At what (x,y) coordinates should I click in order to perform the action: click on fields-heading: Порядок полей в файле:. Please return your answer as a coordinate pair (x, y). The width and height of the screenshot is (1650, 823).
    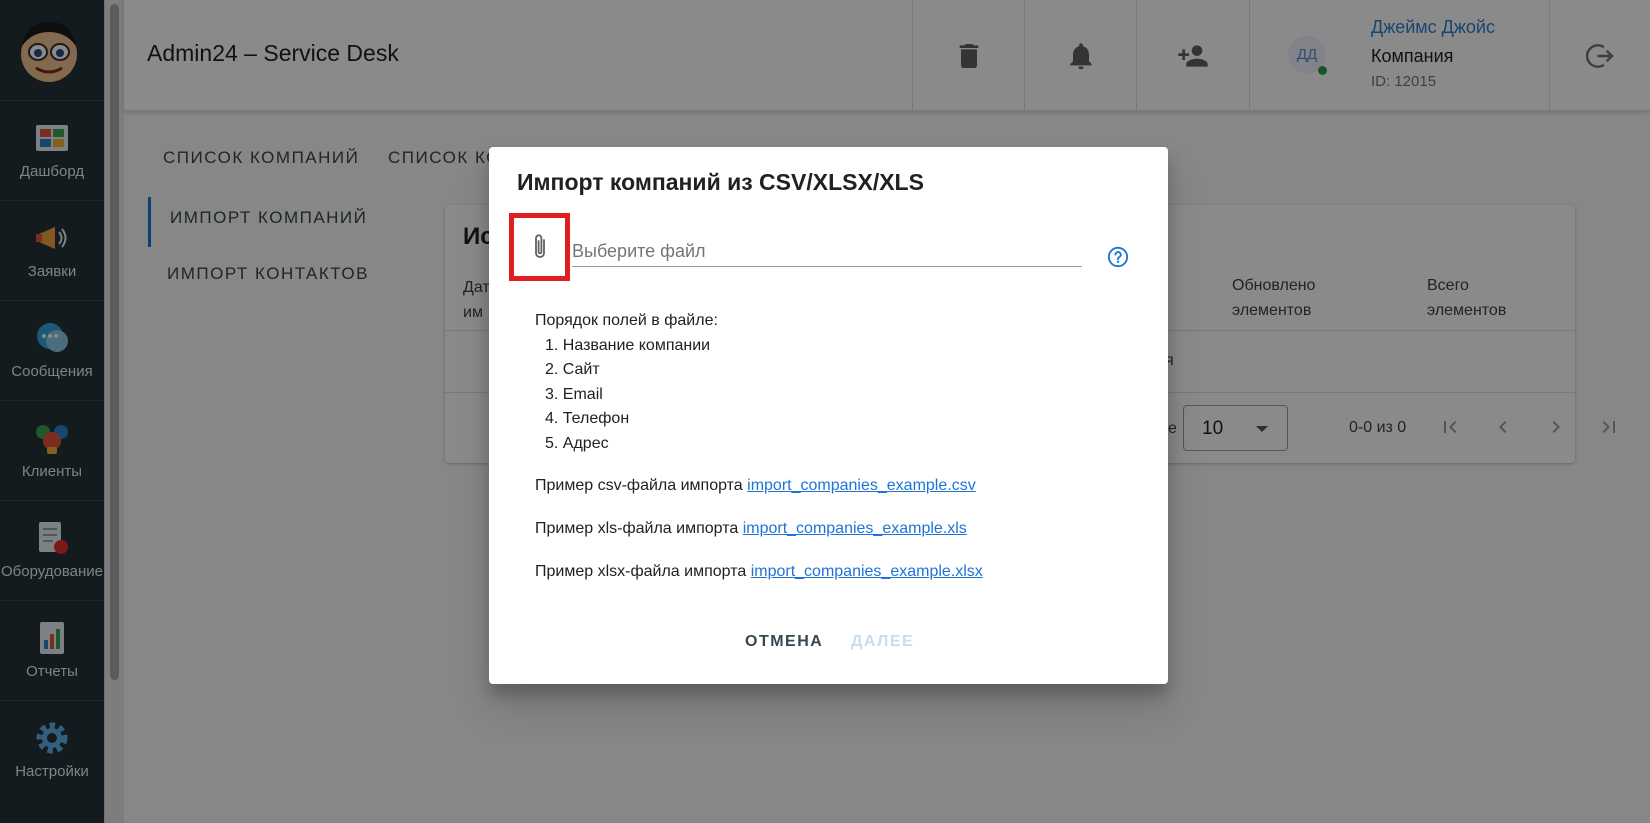
    Looking at the image, I should click on (626, 320).